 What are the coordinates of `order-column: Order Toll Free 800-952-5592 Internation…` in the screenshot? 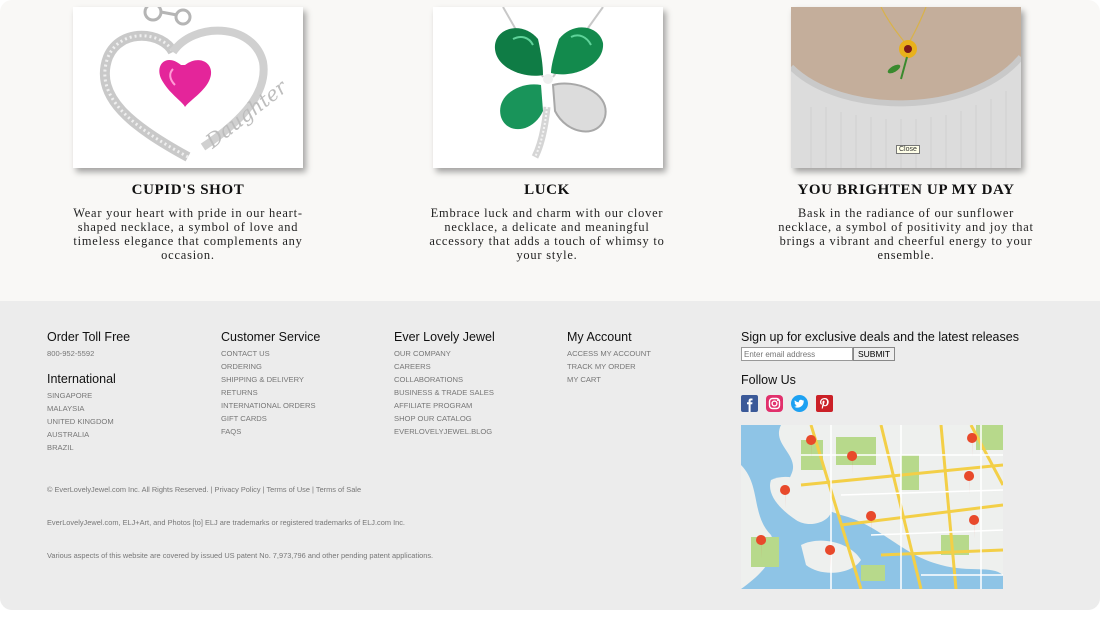 It's located at (88, 392).